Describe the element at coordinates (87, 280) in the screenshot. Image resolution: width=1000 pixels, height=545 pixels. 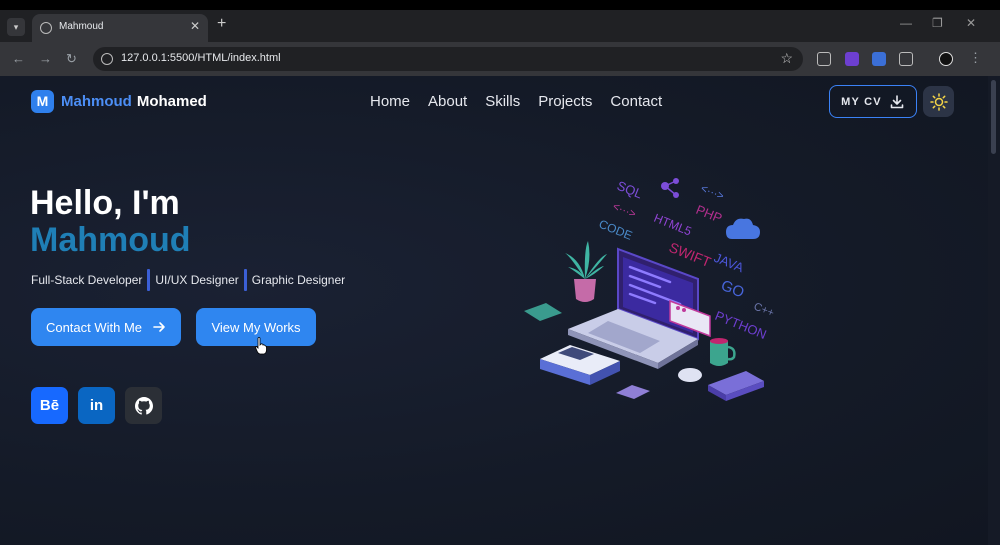
I see `role-item: Full-Stack Developer` at that location.